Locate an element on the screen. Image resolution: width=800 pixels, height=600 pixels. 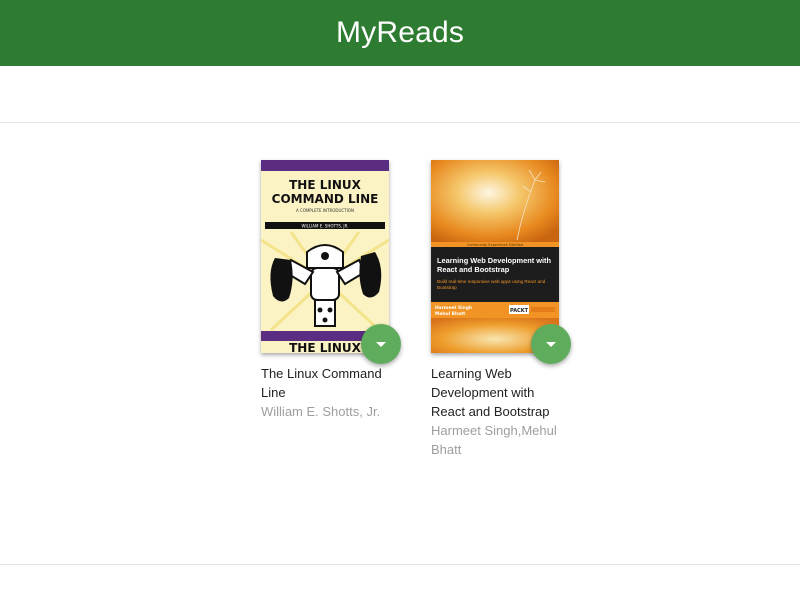
svg-text: WILLIAM E. SHOTTS, JR. is located at coordinates (325, 226).